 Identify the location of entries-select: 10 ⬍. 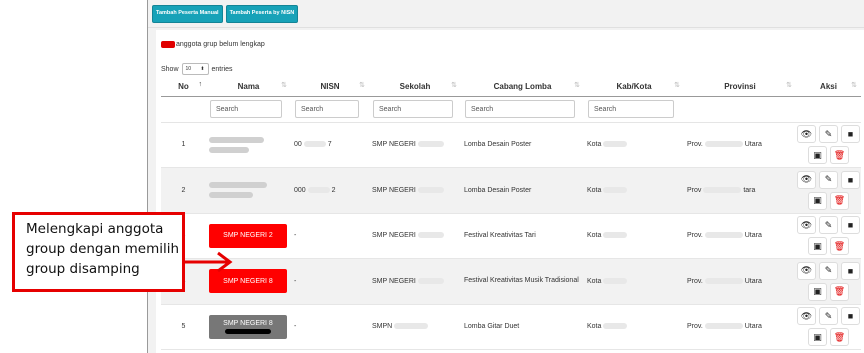
(195, 69).